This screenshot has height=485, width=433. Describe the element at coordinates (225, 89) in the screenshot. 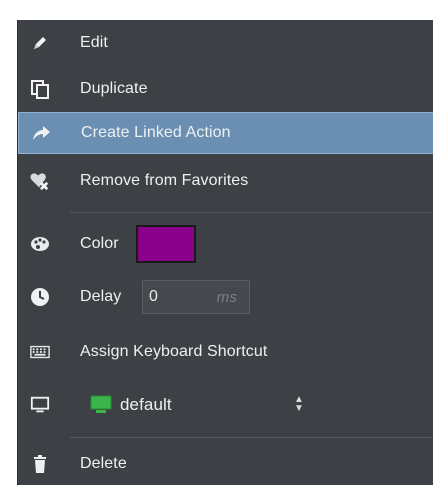

I see `menu-item-duplicate: Duplicate` at that location.